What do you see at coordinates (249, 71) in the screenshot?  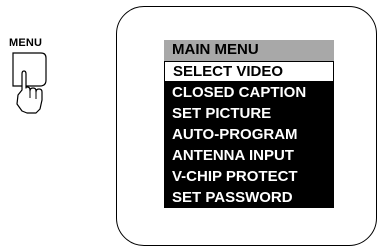 I see `menu-item-select-video: SELECT VIDEO` at bounding box center [249, 71].